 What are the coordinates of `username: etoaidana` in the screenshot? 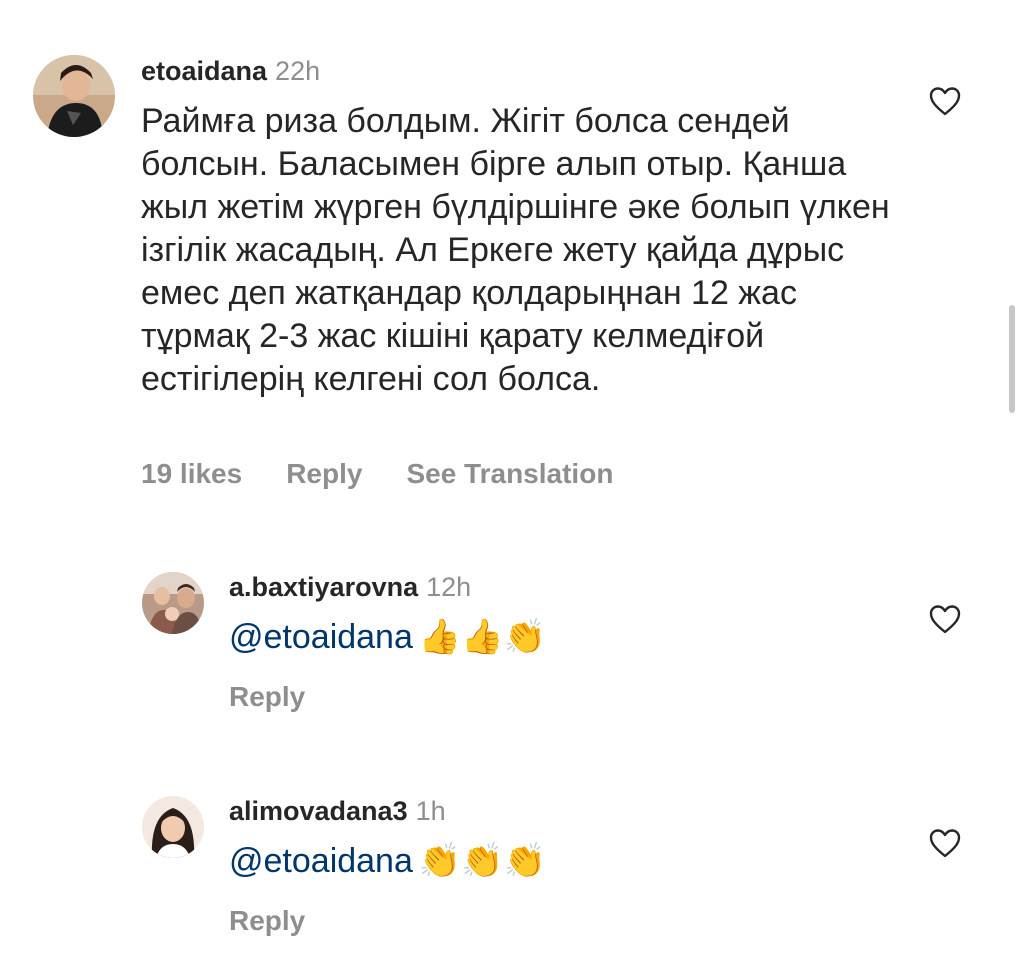 It's located at (204, 71).